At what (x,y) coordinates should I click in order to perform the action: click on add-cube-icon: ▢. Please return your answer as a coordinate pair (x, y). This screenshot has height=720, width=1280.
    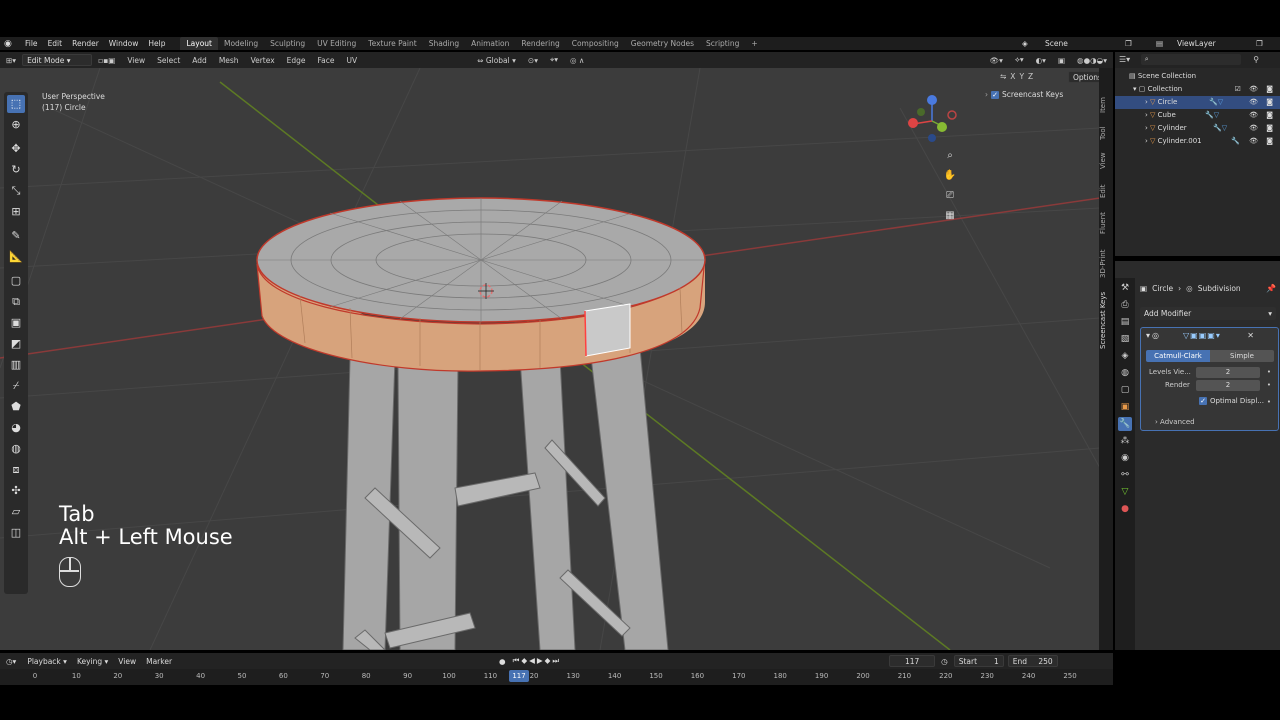
    Looking at the image, I should click on (16, 281).